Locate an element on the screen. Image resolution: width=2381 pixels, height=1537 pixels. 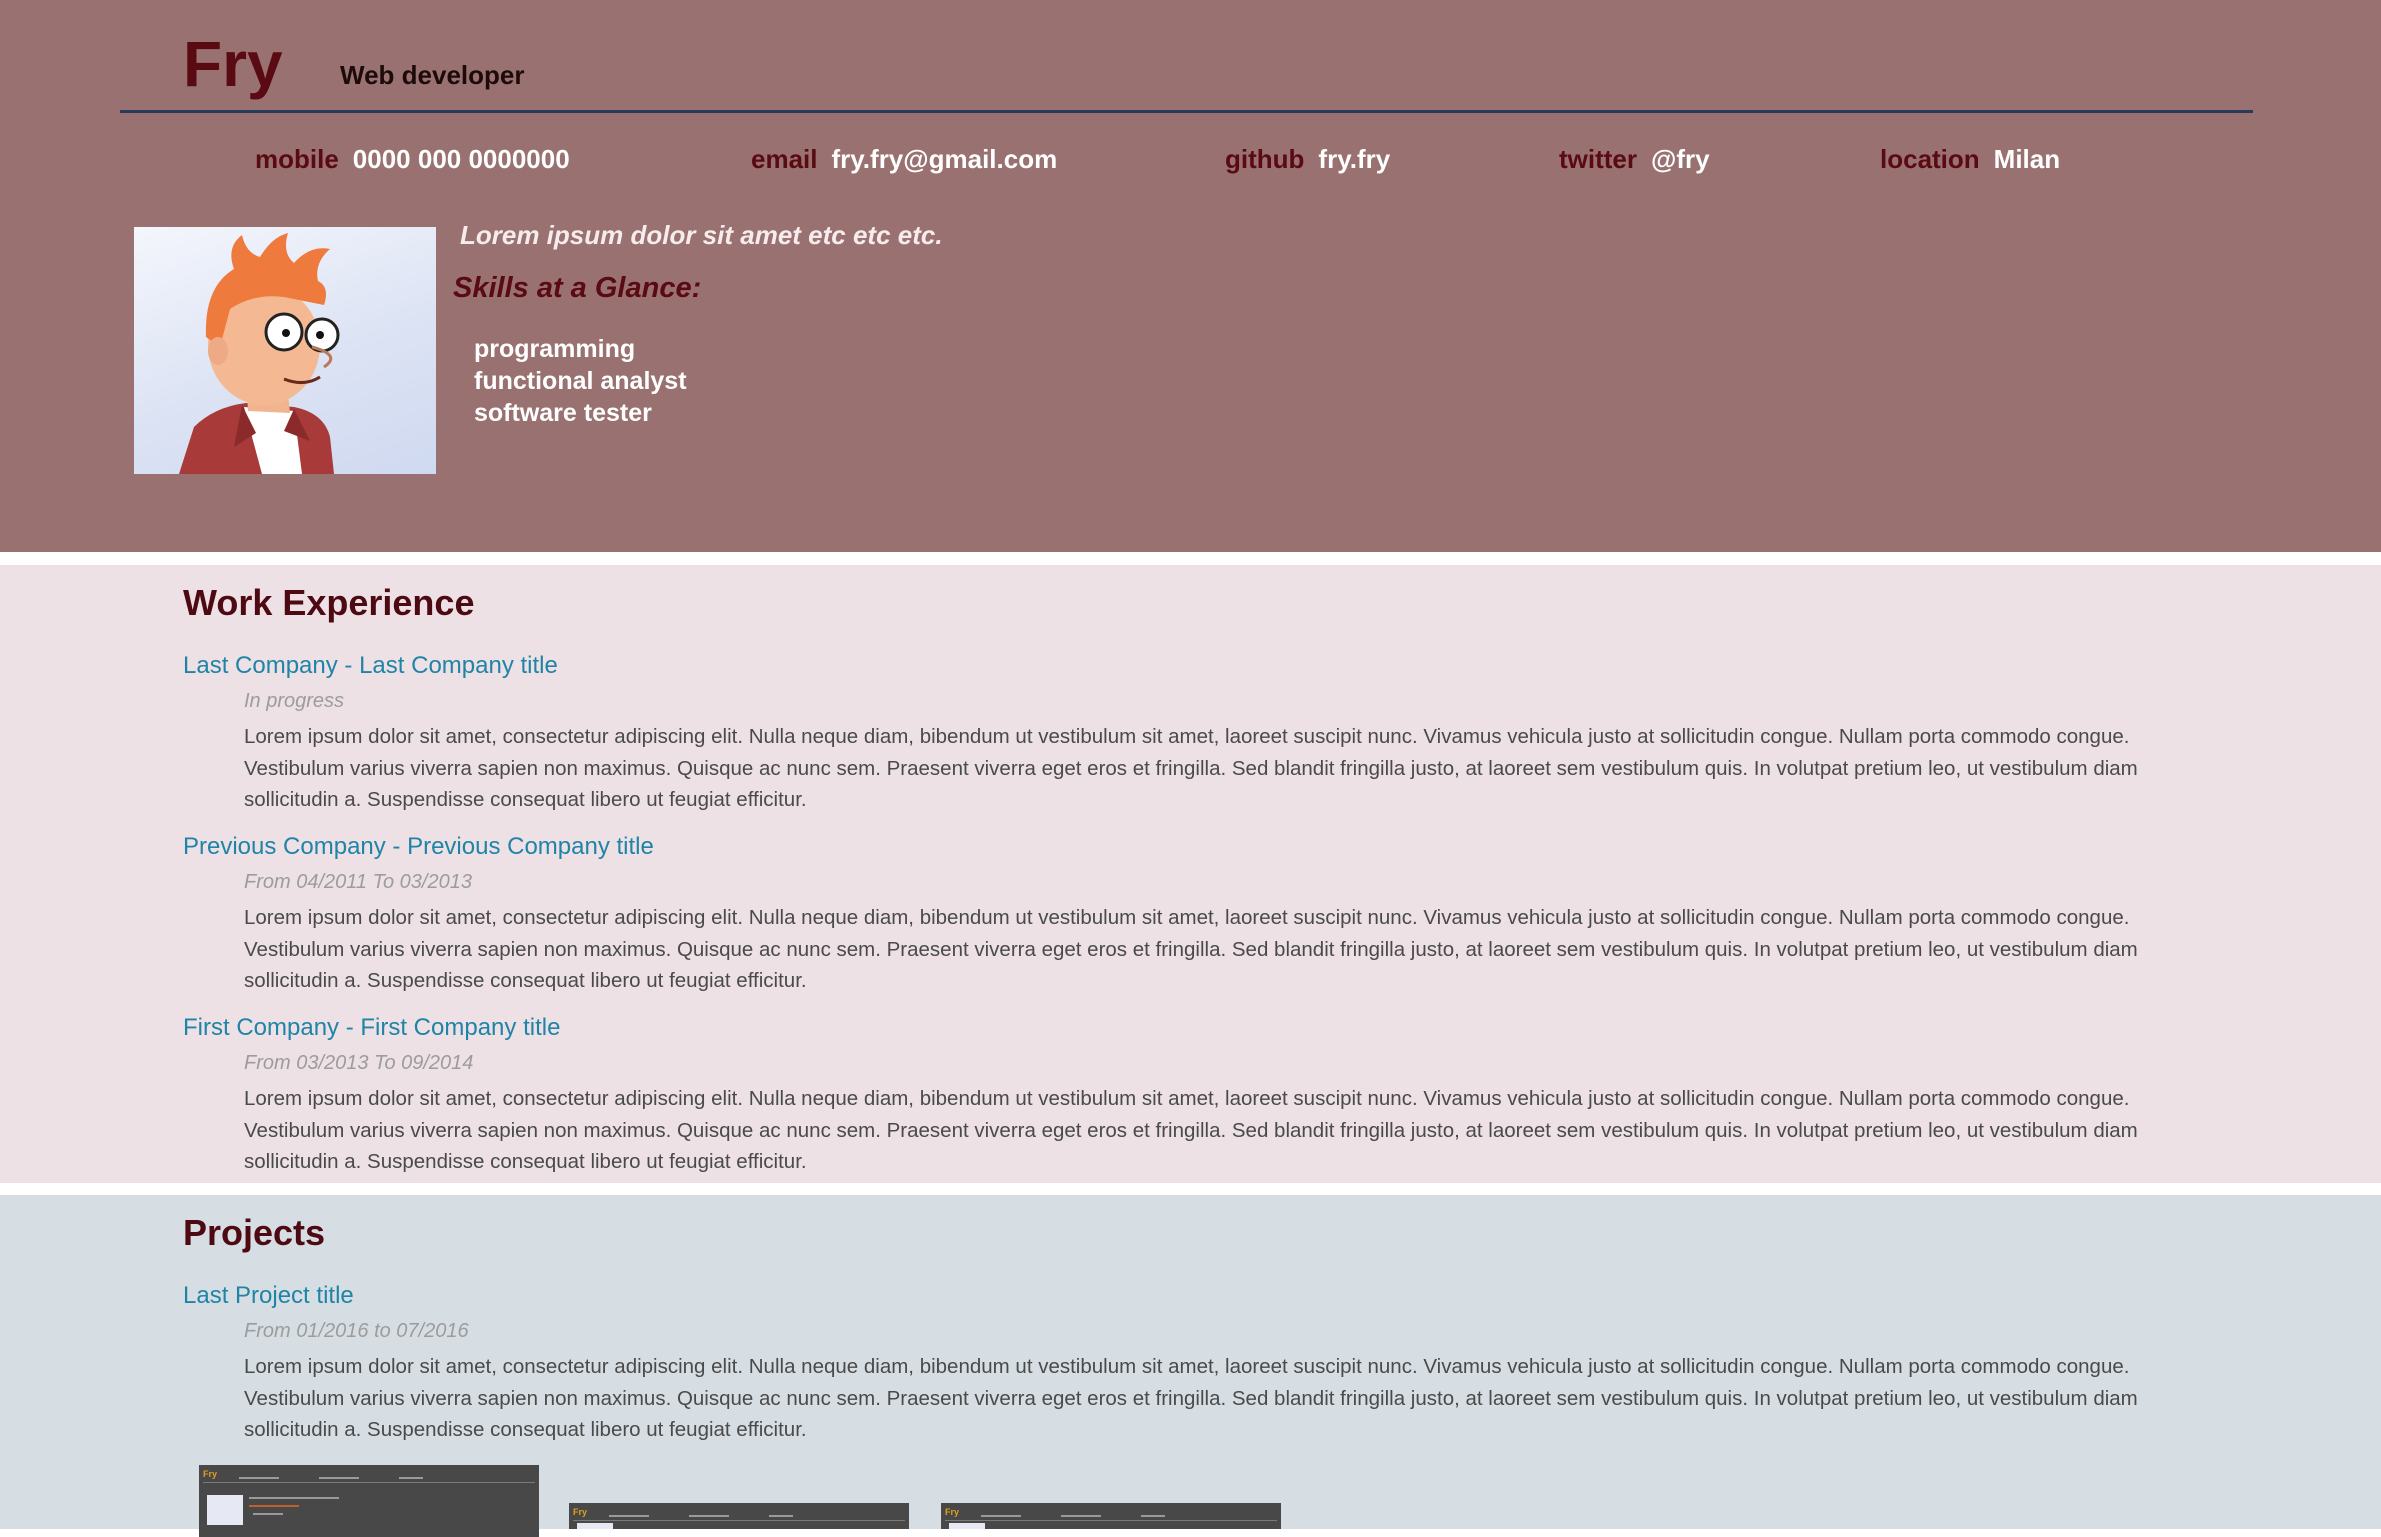
profile-photo is located at coordinates (285, 350).